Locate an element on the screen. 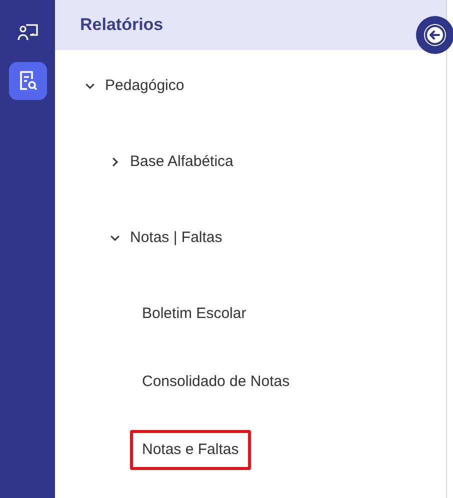  person-board-icon is located at coordinates (27, 33).